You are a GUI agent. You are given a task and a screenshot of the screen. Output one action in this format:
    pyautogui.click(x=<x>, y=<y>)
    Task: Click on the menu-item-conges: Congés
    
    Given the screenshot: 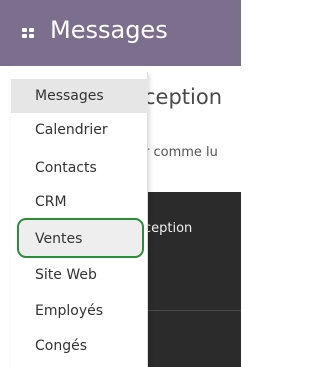 What is the action you would take?
    pyautogui.click(x=79, y=346)
    